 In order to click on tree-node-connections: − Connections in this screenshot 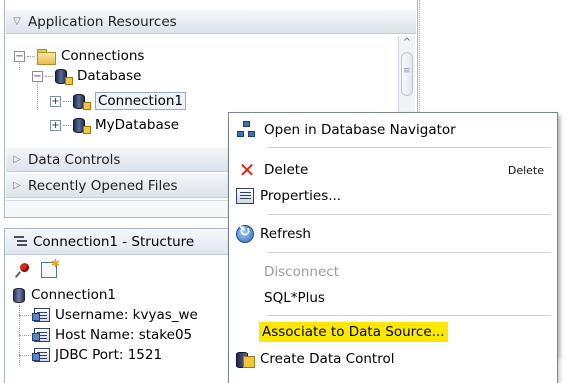, I will do `click(79, 56)`.